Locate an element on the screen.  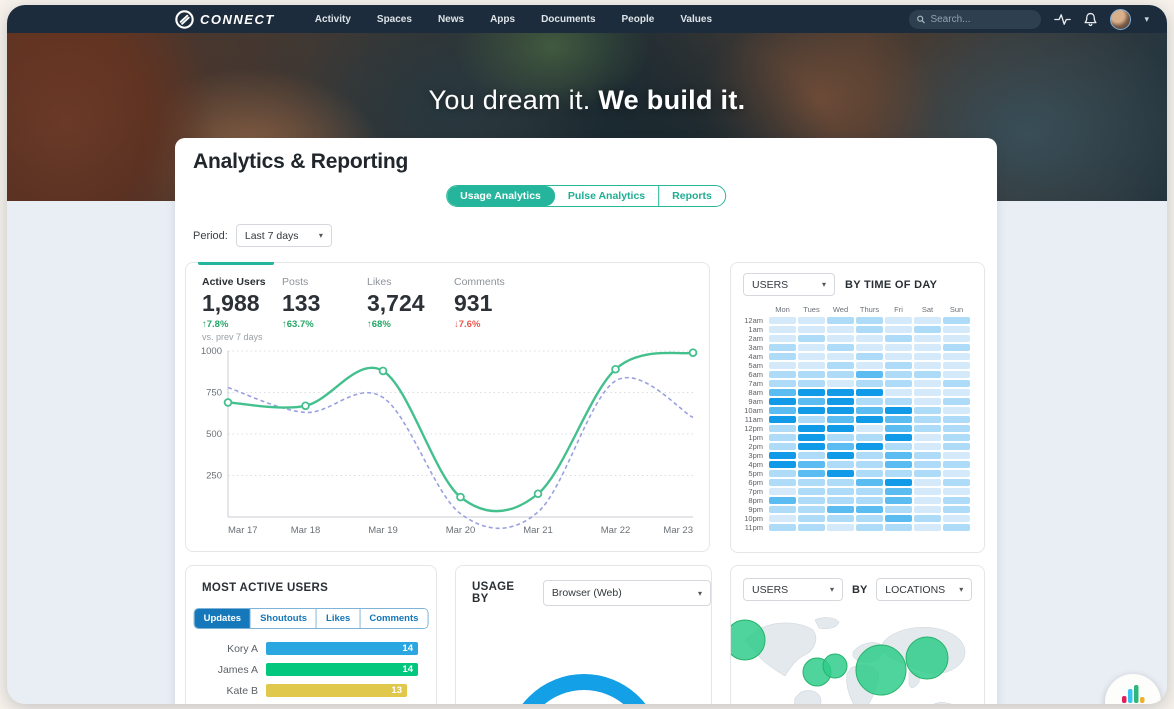
stat-posts: Posts 133 ↑63.7% is located at coordinates (301, 303).